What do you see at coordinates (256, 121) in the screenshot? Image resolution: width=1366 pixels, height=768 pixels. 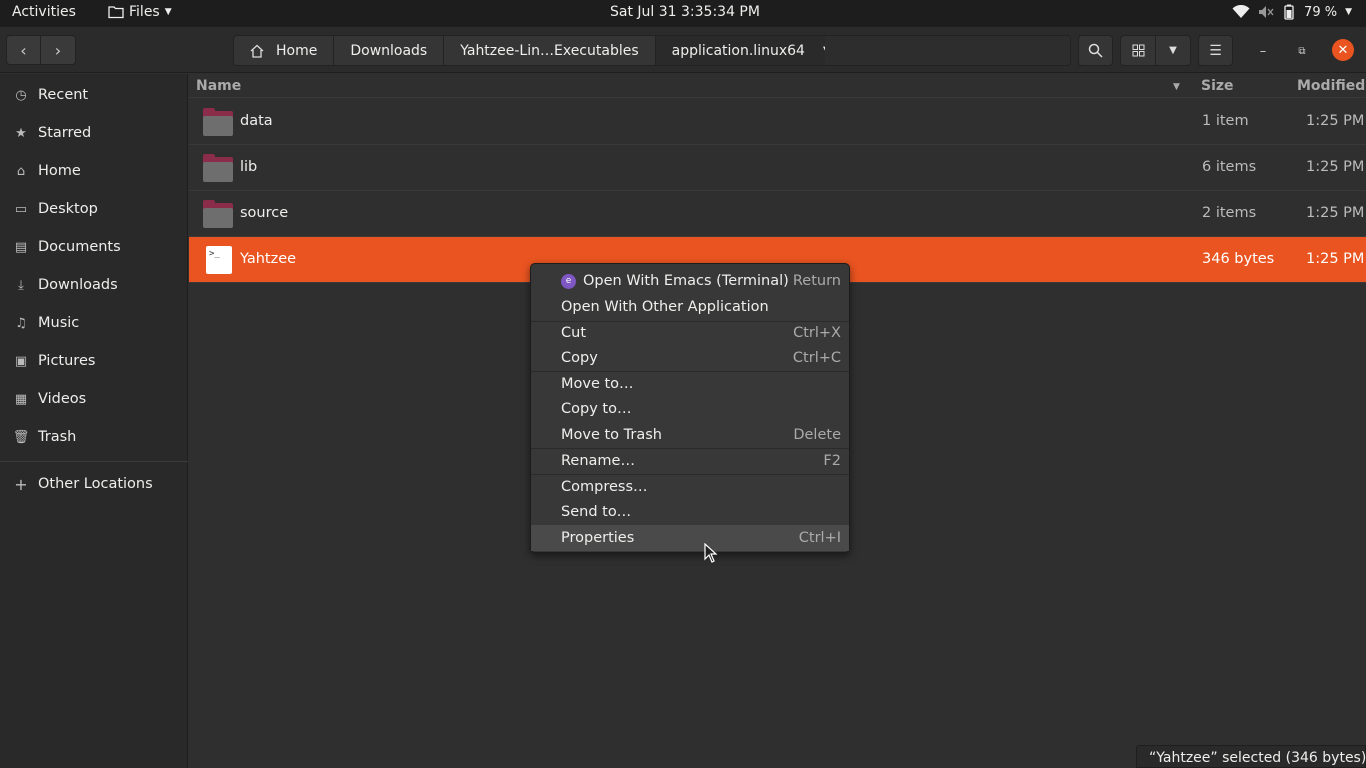 I see `file-name: data` at bounding box center [256, 121].